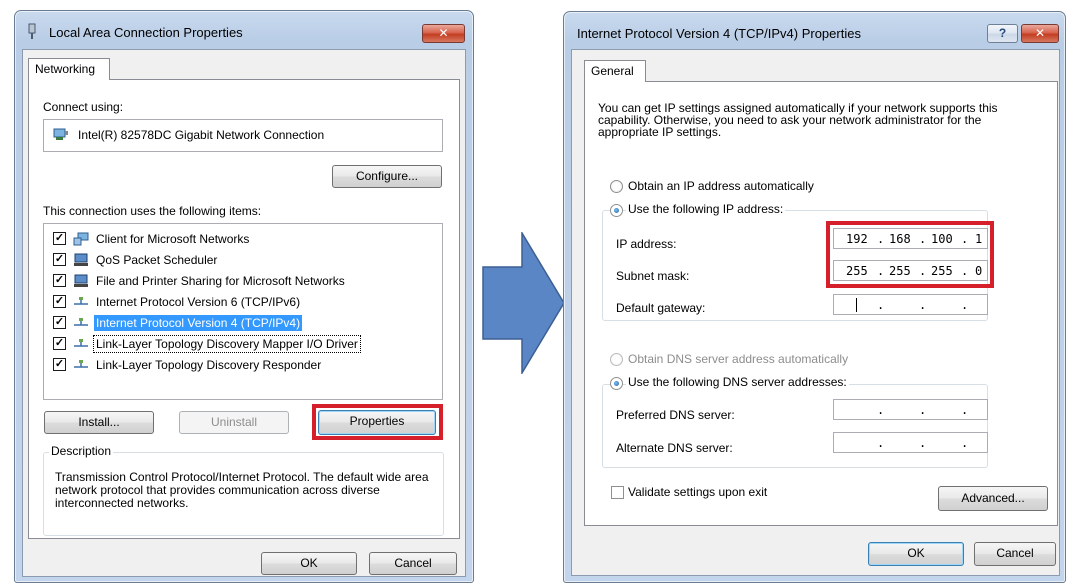  I want to click on uninstall-button: Uninstall, so click(234, 422).